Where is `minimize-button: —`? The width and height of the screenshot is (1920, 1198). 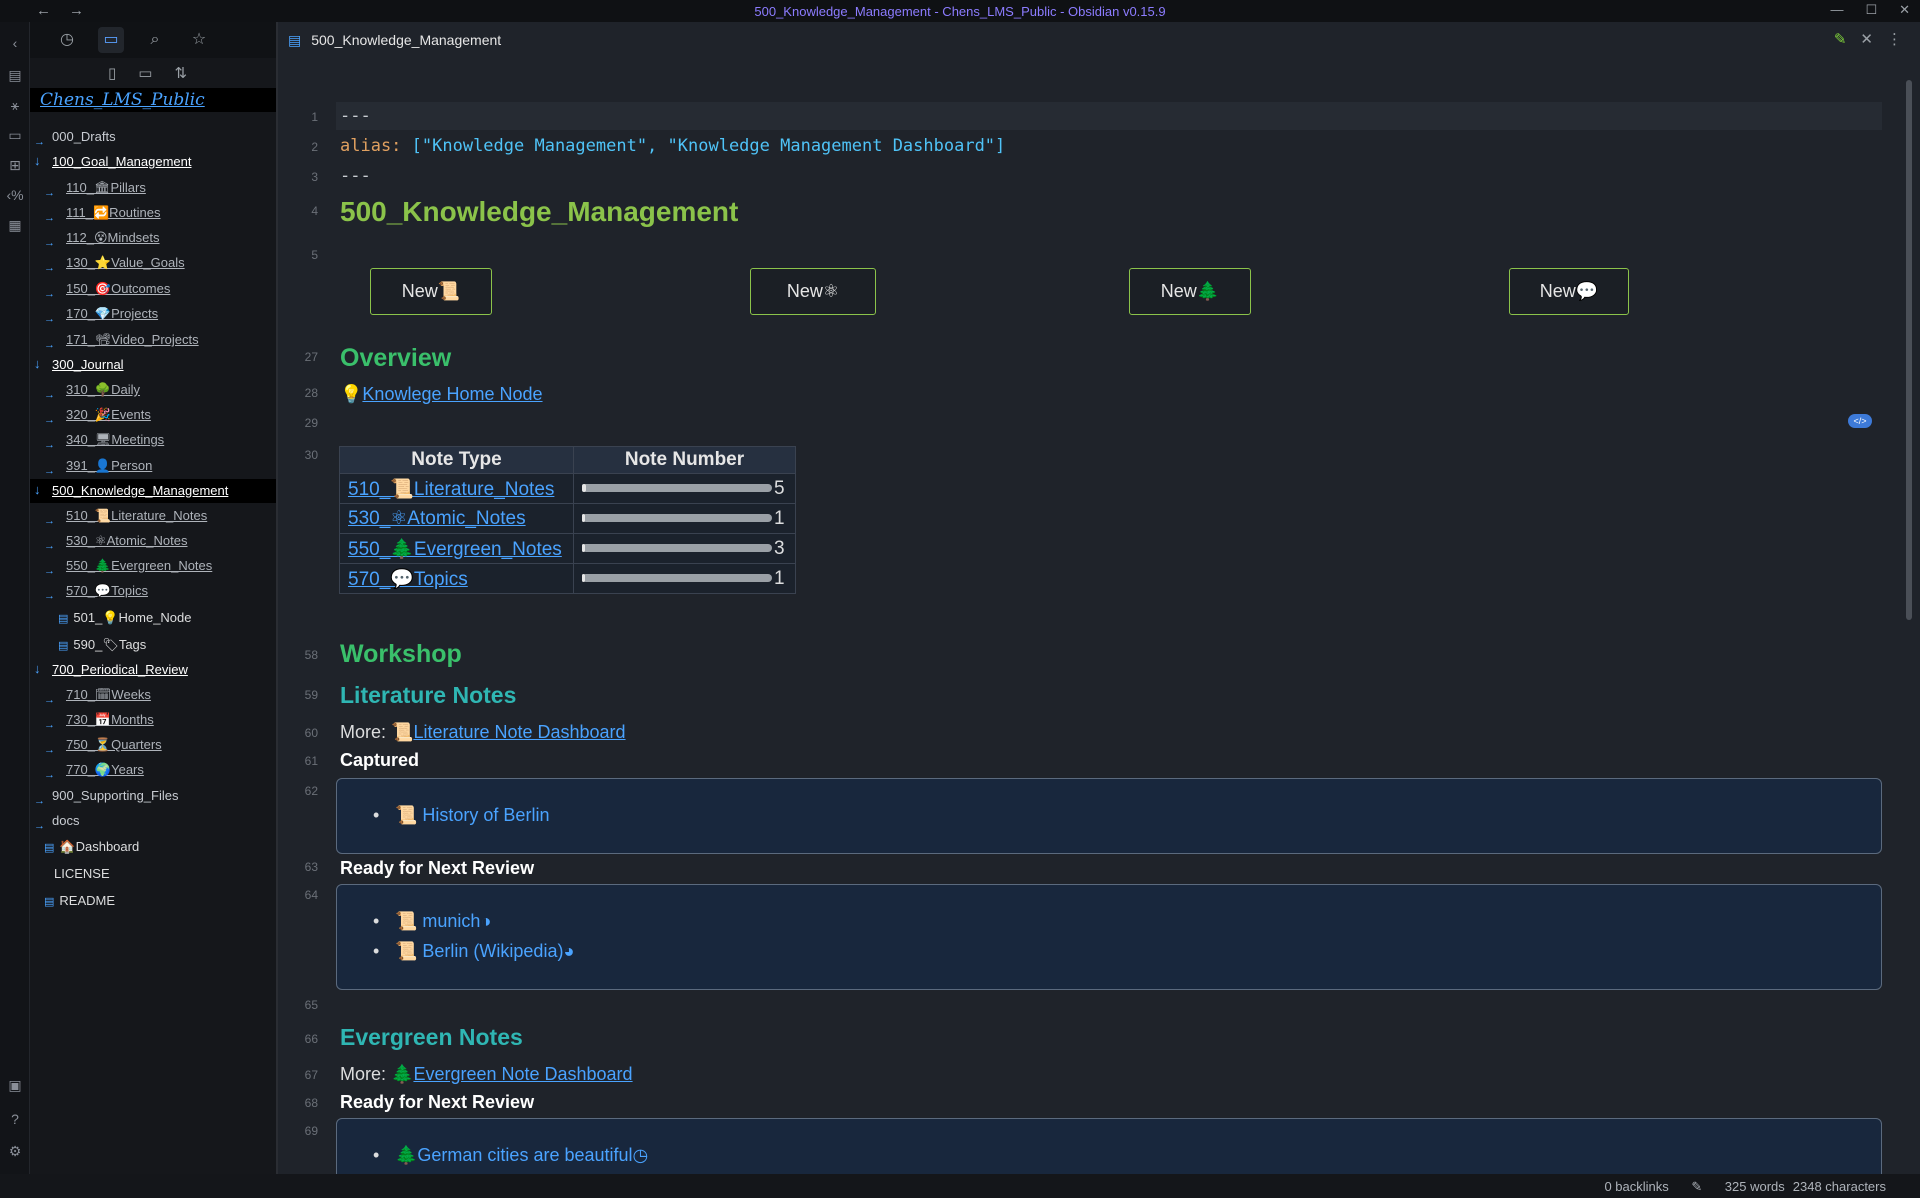
minimize-button: — is located at coordinates (1836, 10).